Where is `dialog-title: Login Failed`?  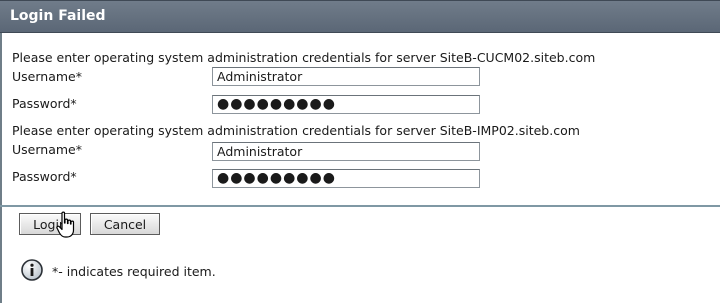 dialog-title: Login Failed is located at coordinates (58, 16).